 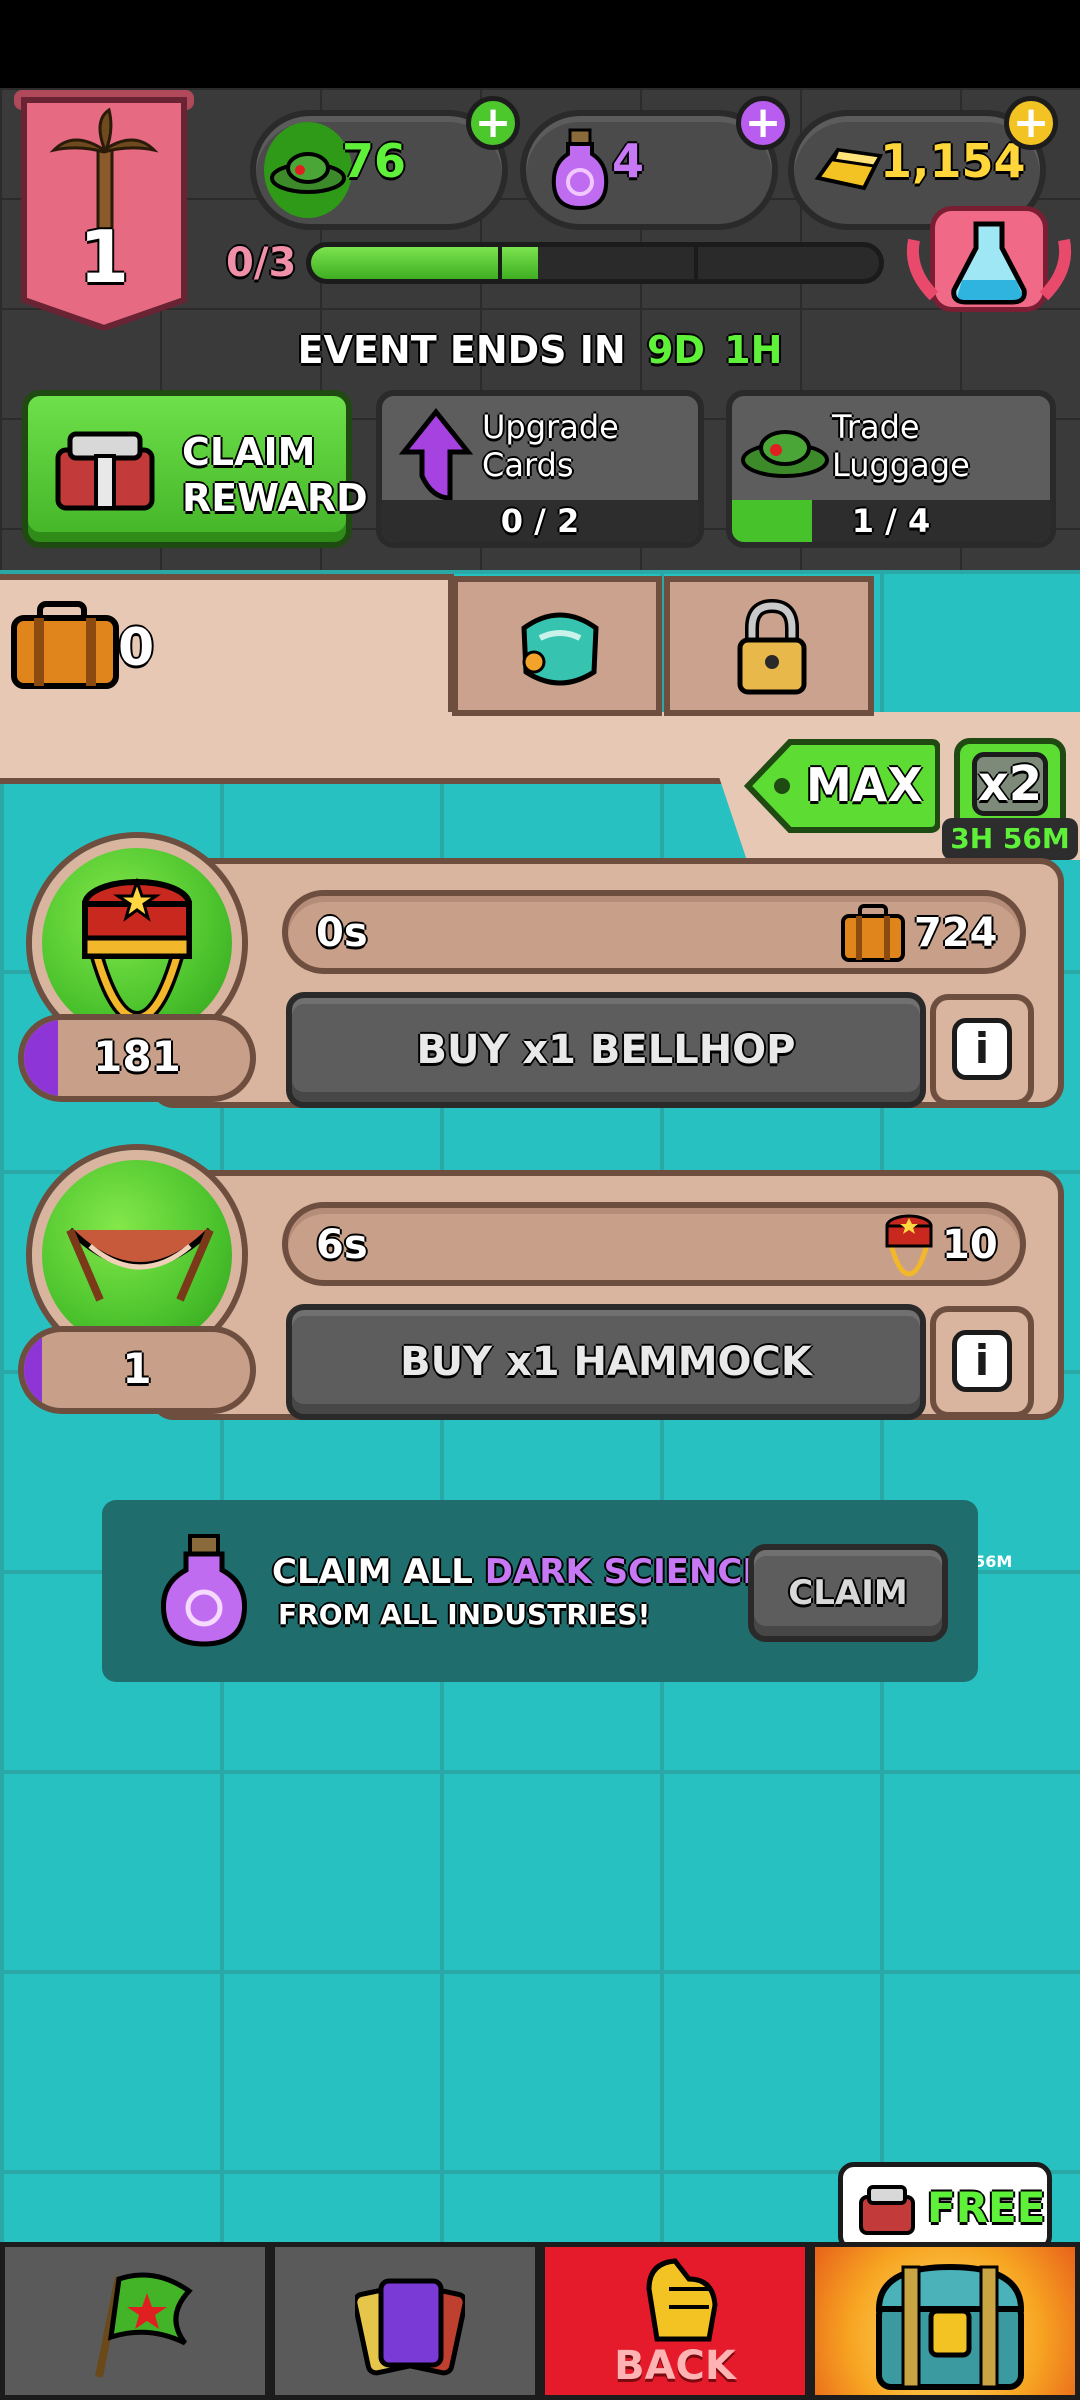 What do you see at coordinates (261, 263) in the screenshot?
I see `rank-progress-text: 0/3` at bounding box center [261, 263].